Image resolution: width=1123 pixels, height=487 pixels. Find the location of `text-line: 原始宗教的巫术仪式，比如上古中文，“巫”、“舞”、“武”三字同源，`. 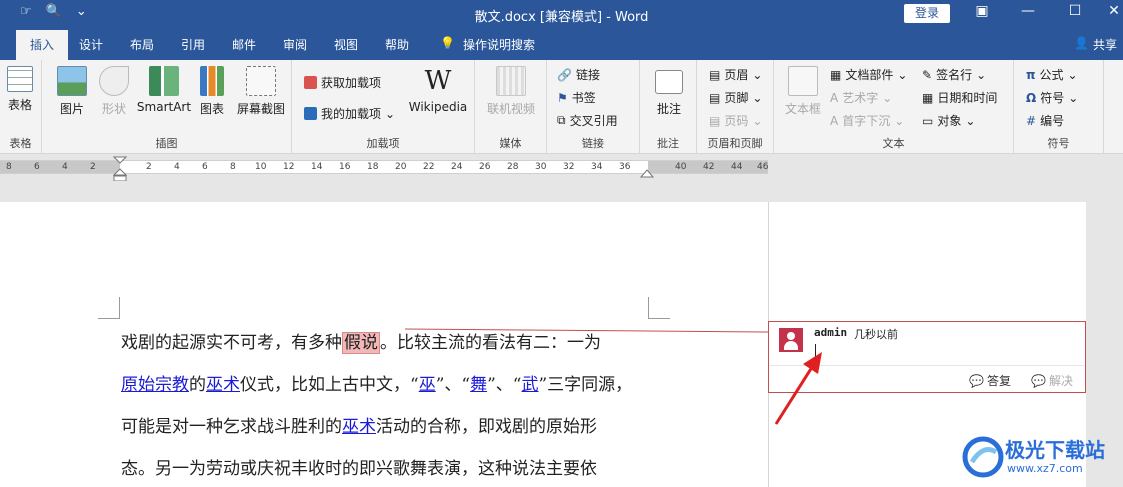

text-line: 原始宗教的巫术仪式，比如上古中文，“巫”、“舞”、“武”三字同源， is located at coordinates (391, 393).